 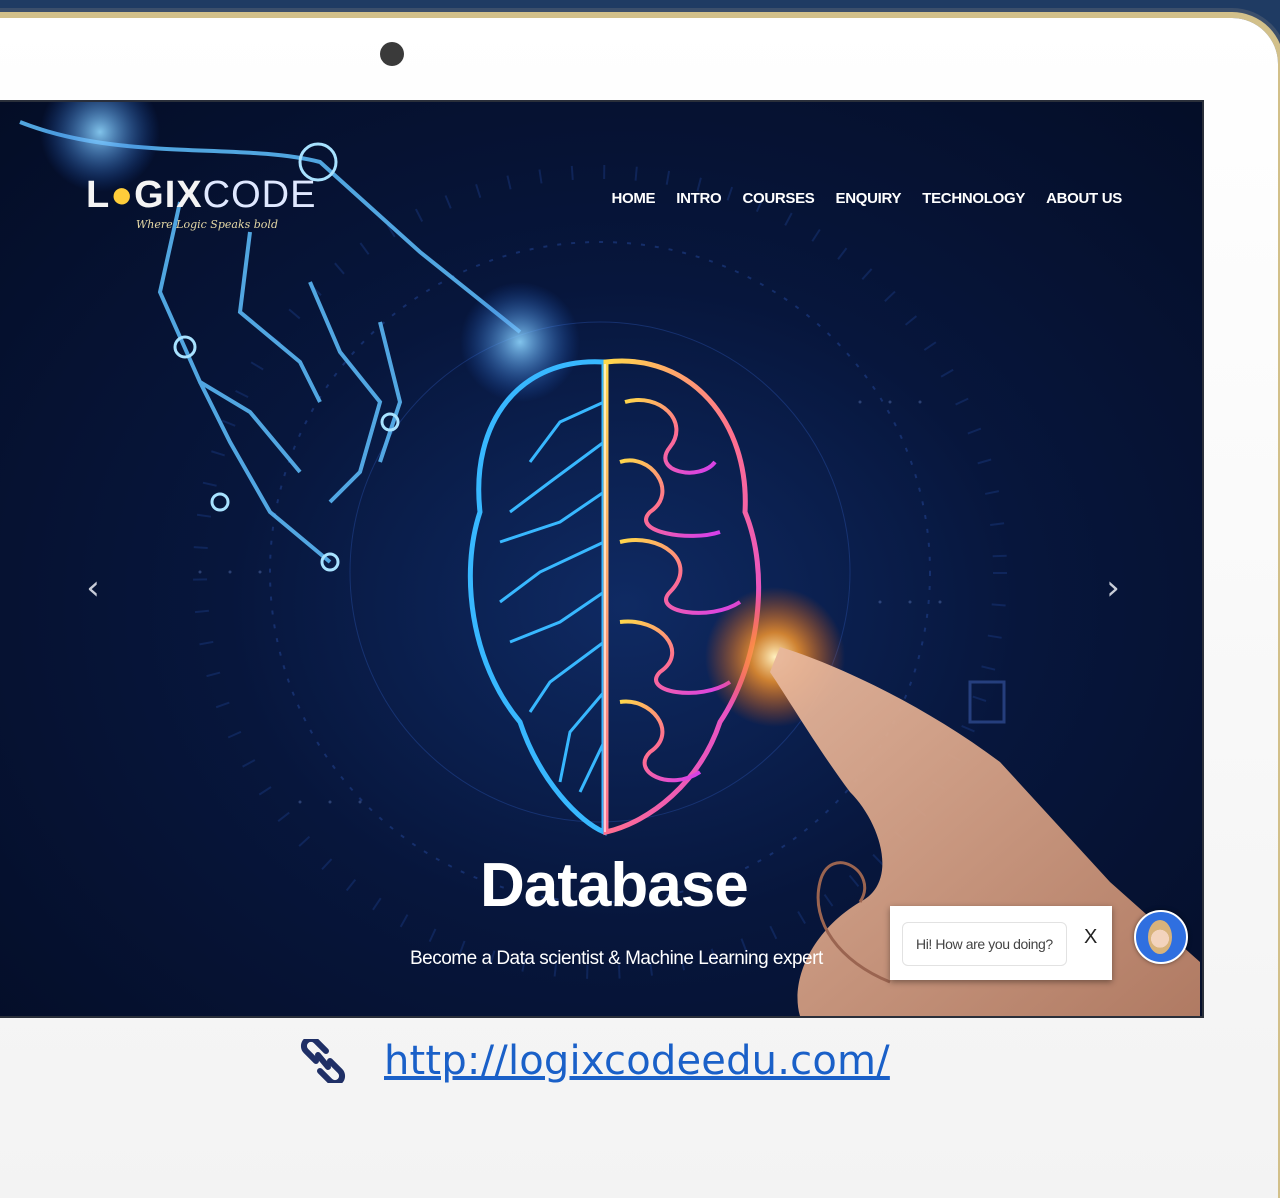 What do you see at coordinates (1084, 198) in the screenshot?
I see `nav-about-us: ABOUT US` at bounding box center [1084, 198].